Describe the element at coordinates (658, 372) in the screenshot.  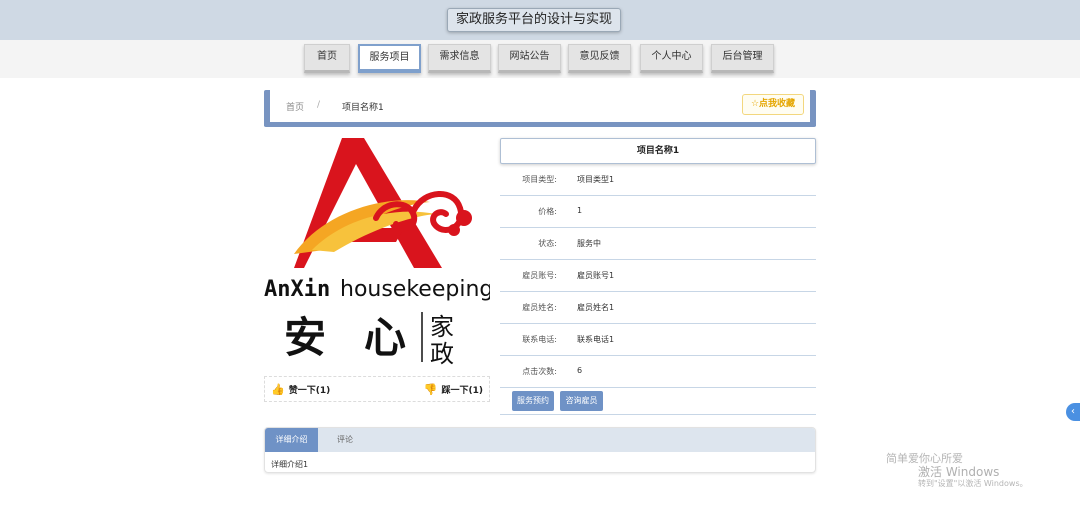
I see `detail-row: 点击次数: 6` at that location.